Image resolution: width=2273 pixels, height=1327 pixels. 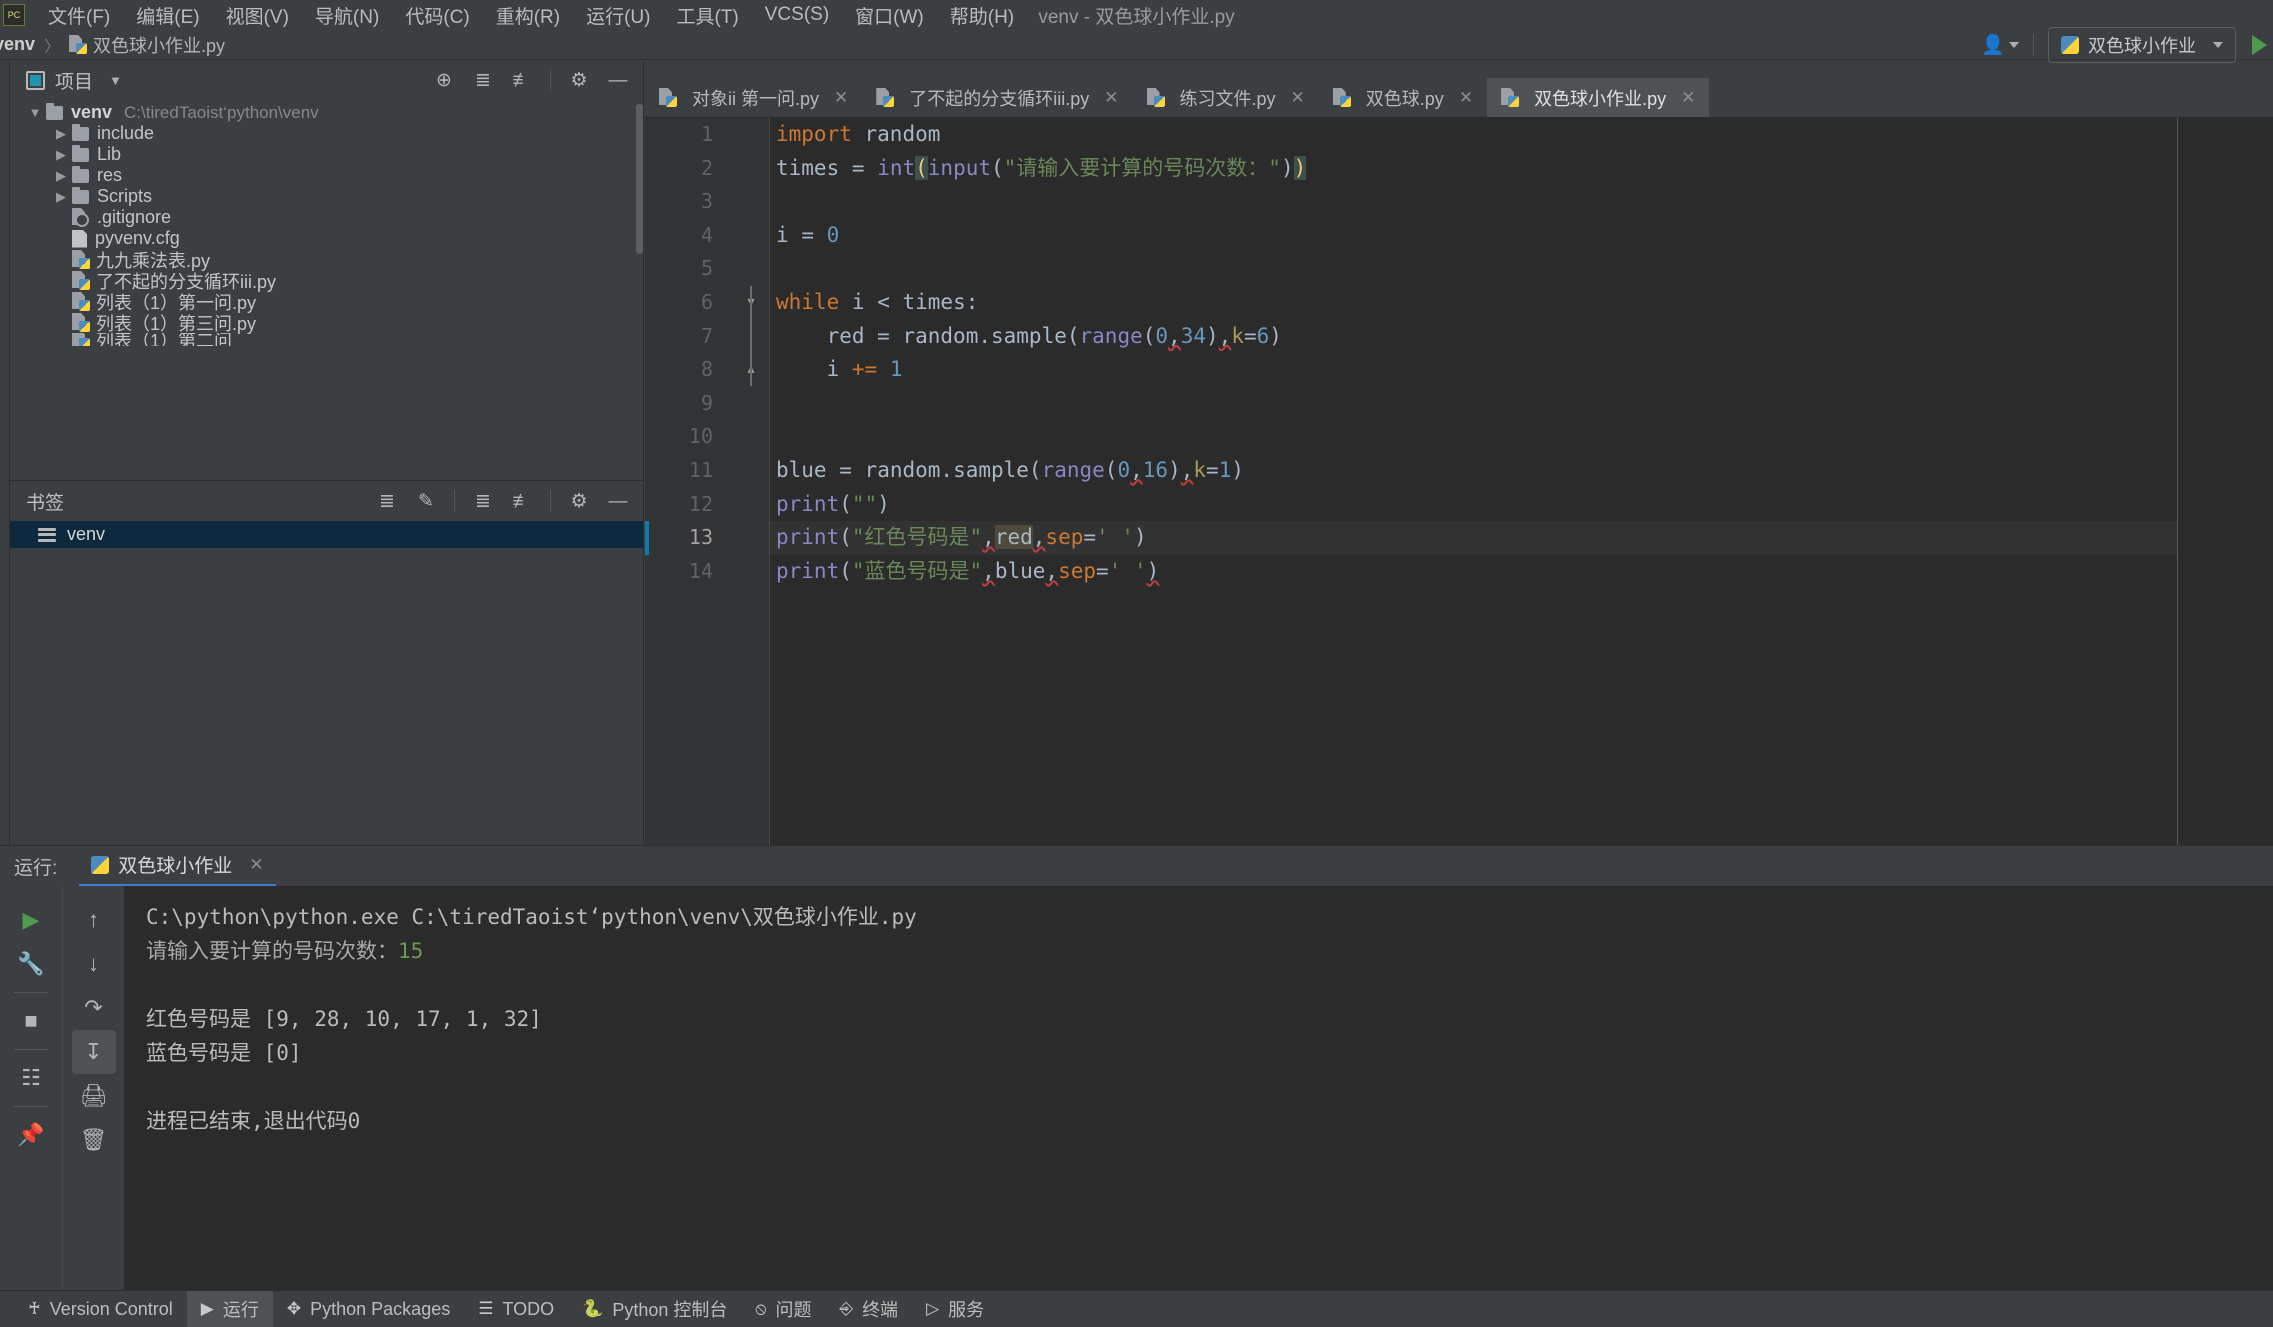 I want to click on run-configuration-selector: 双色球小作业, so click(x=2142, y=44).